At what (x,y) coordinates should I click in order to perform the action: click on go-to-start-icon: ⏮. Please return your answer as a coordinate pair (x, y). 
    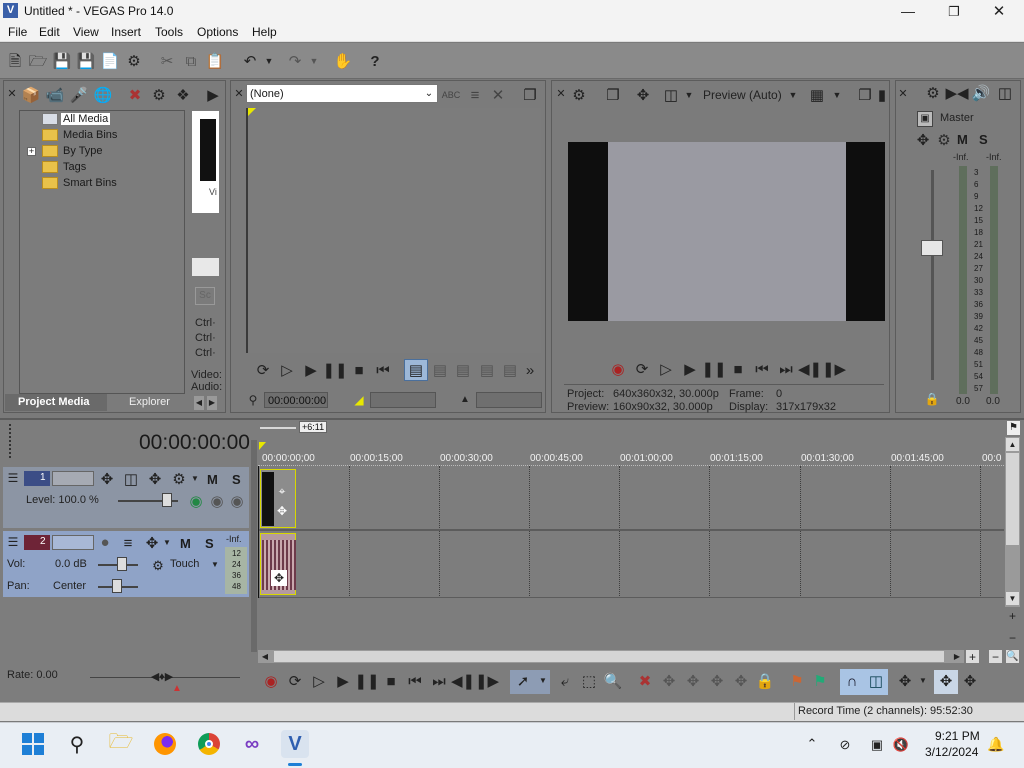
    Looking at the image, I should click on (762, 369).